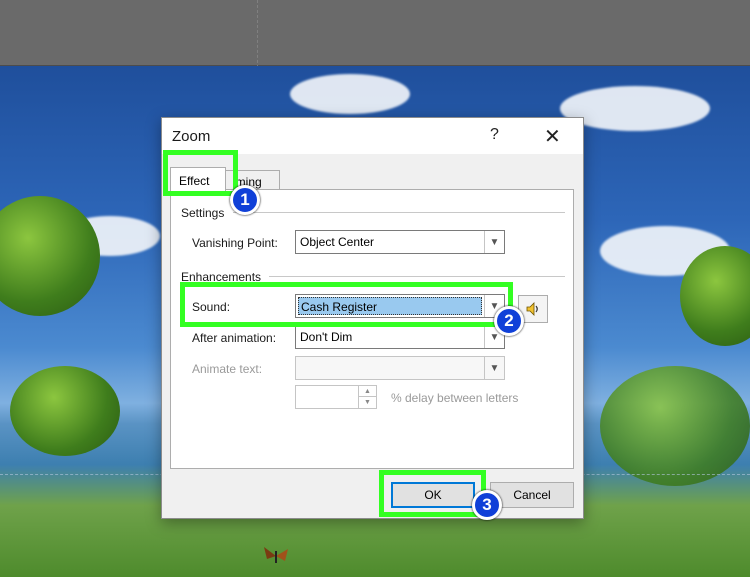 Image resolution: width=750 pixels, height=577 pixels. Describe the element at coordinates (191, 136) in the screenshot. I see `dialog-title: Zoom` at that location.